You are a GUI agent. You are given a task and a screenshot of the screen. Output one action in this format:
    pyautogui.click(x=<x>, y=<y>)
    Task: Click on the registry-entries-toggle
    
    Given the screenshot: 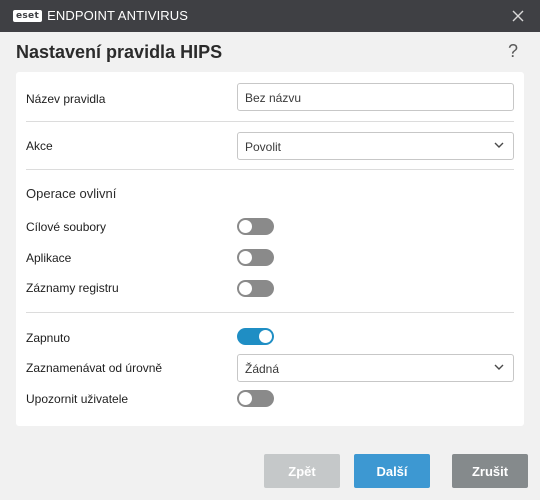 What is the action you would take?
    pyautogui.click(x=255, y=288)
    